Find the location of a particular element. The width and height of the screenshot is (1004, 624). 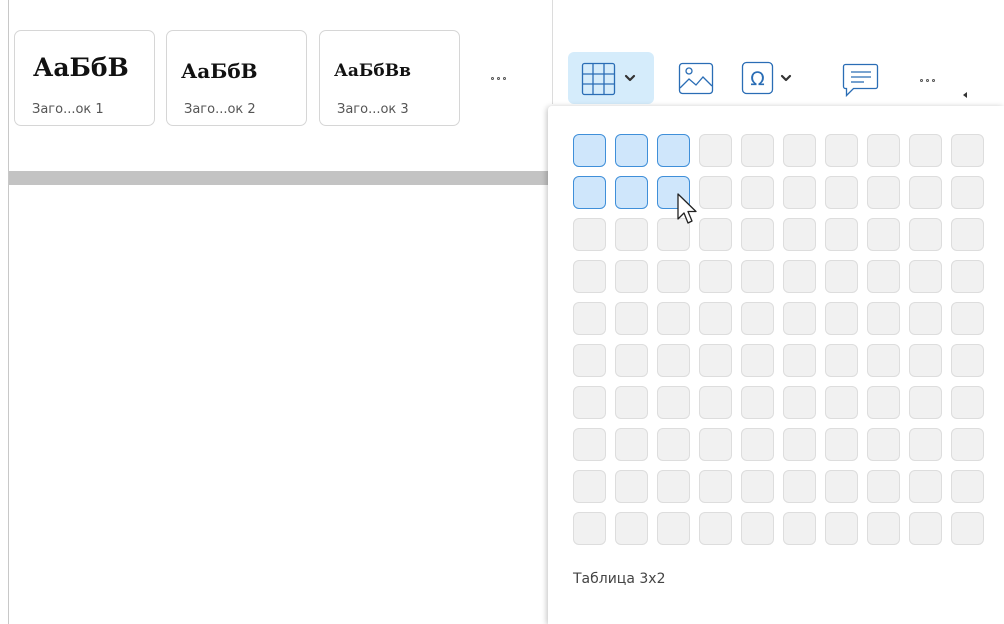

toolbar-more-button is located at coordinates (927, 80).